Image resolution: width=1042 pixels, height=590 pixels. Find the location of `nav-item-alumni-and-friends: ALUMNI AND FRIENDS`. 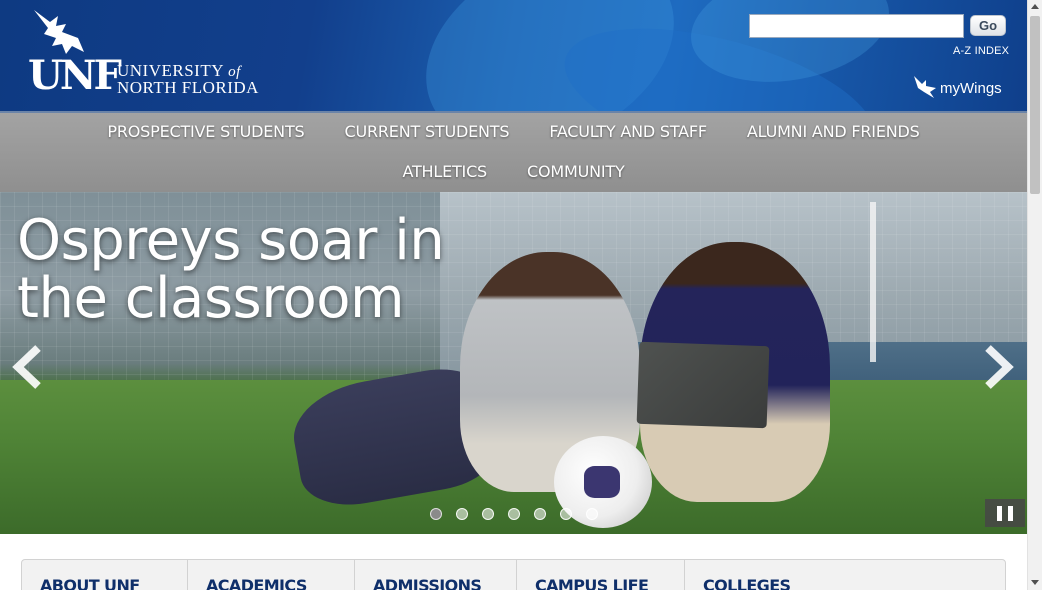

nav-item-alumni-and-friends: ALUMNI AND FRIENDS is located at coordinates (833, 132).